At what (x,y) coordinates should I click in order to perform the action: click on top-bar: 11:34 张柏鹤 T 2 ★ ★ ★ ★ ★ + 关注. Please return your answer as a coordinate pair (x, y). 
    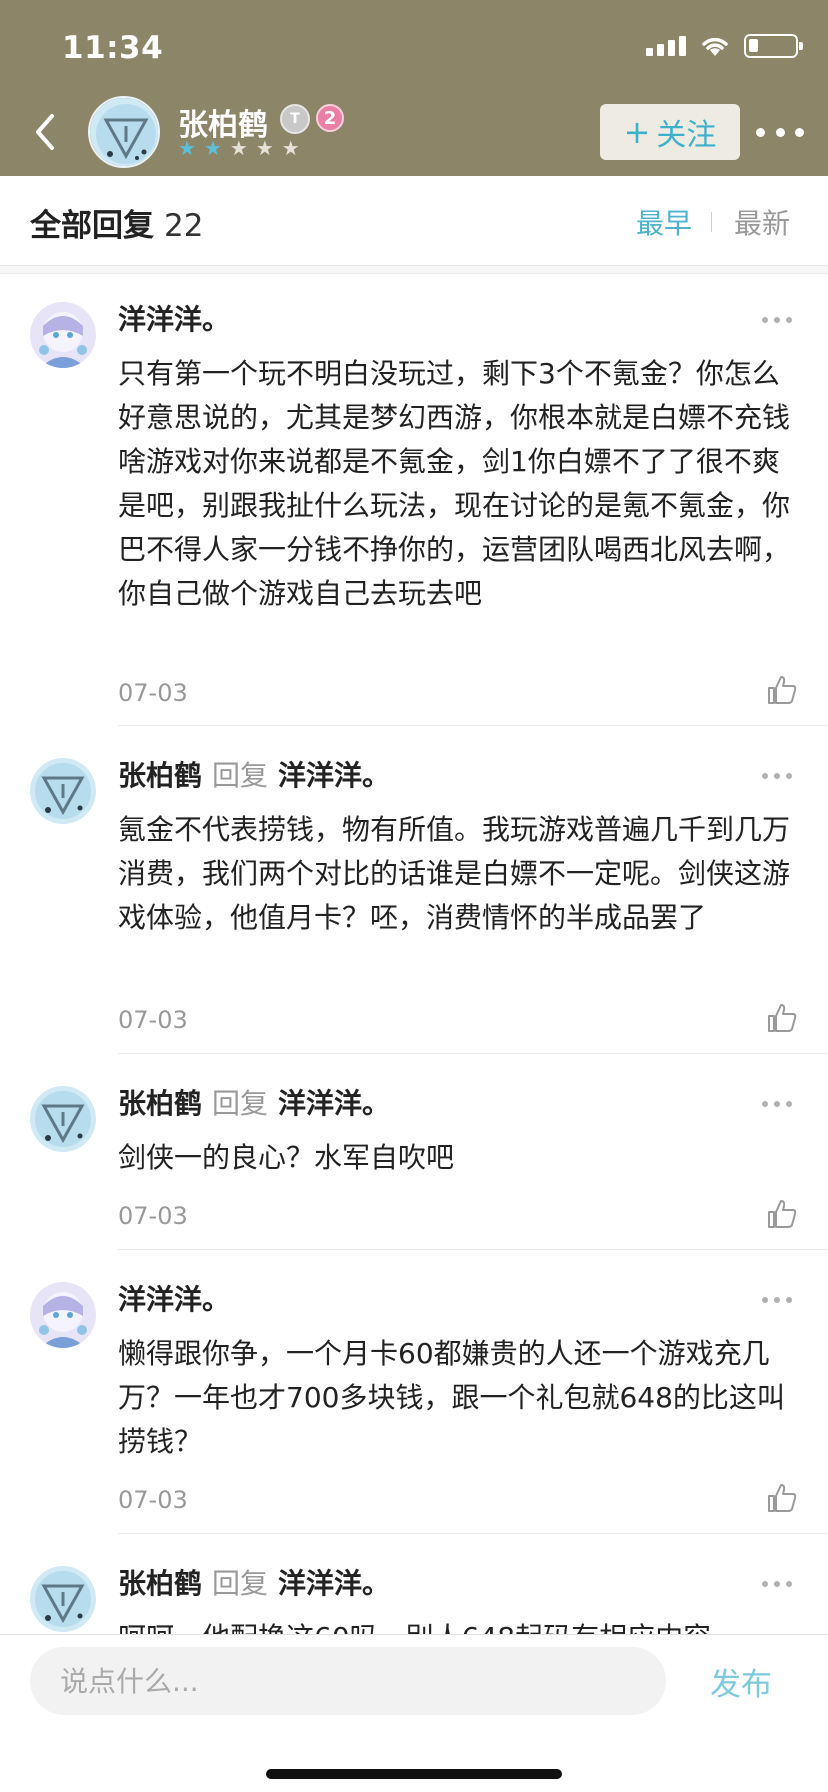
    Looking at the image, I should click on (414, 88).